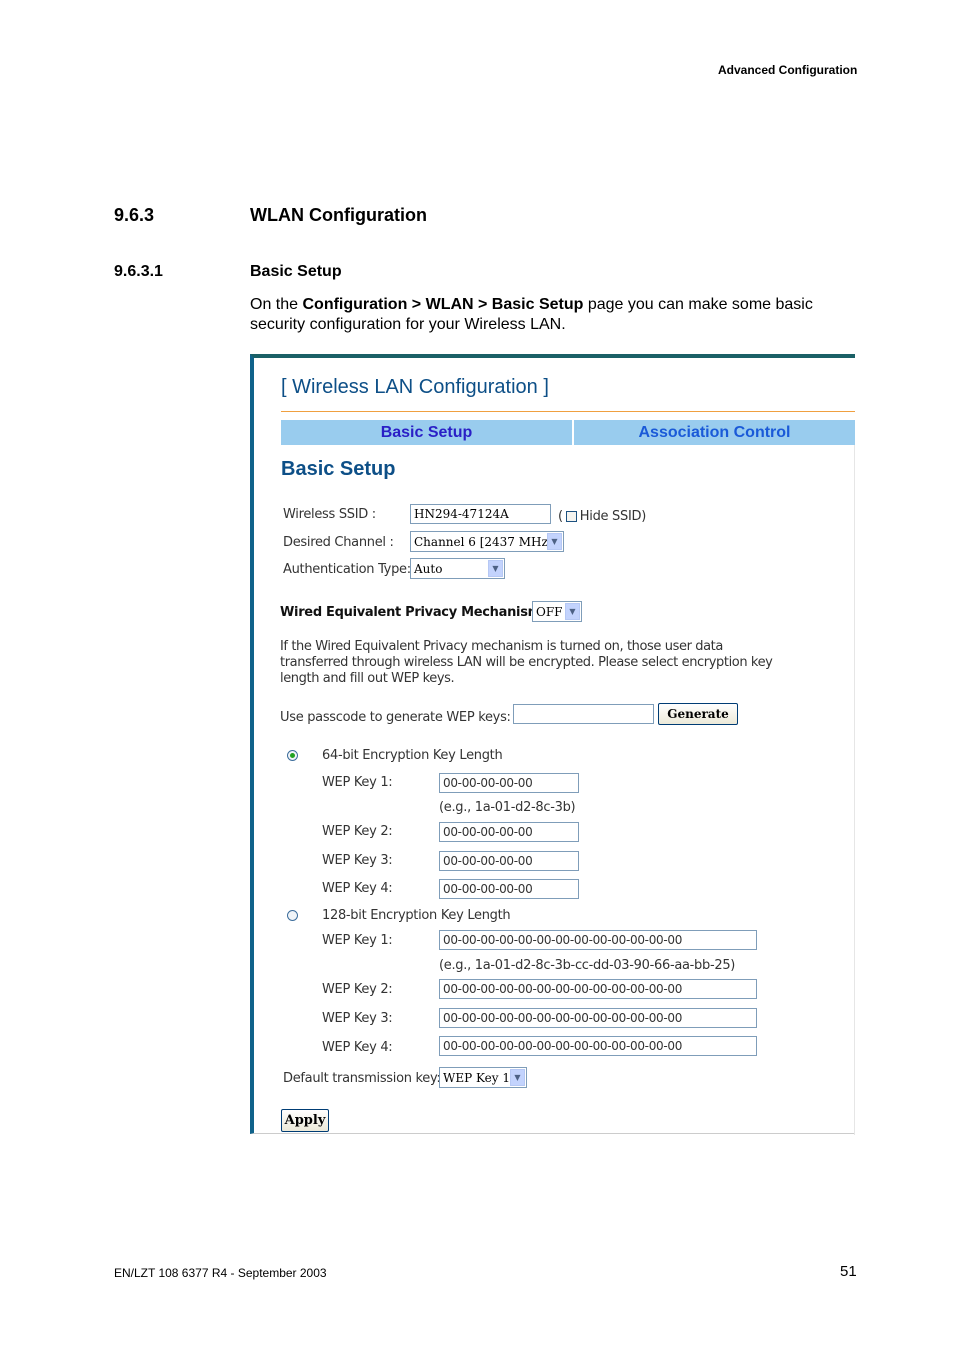 The height and width of the screenshot is (1351, 954). What do you see at coordinates (276, 304) in the screenshot?
I see `intro-prefix: On the` at bounding box center [276, 304].